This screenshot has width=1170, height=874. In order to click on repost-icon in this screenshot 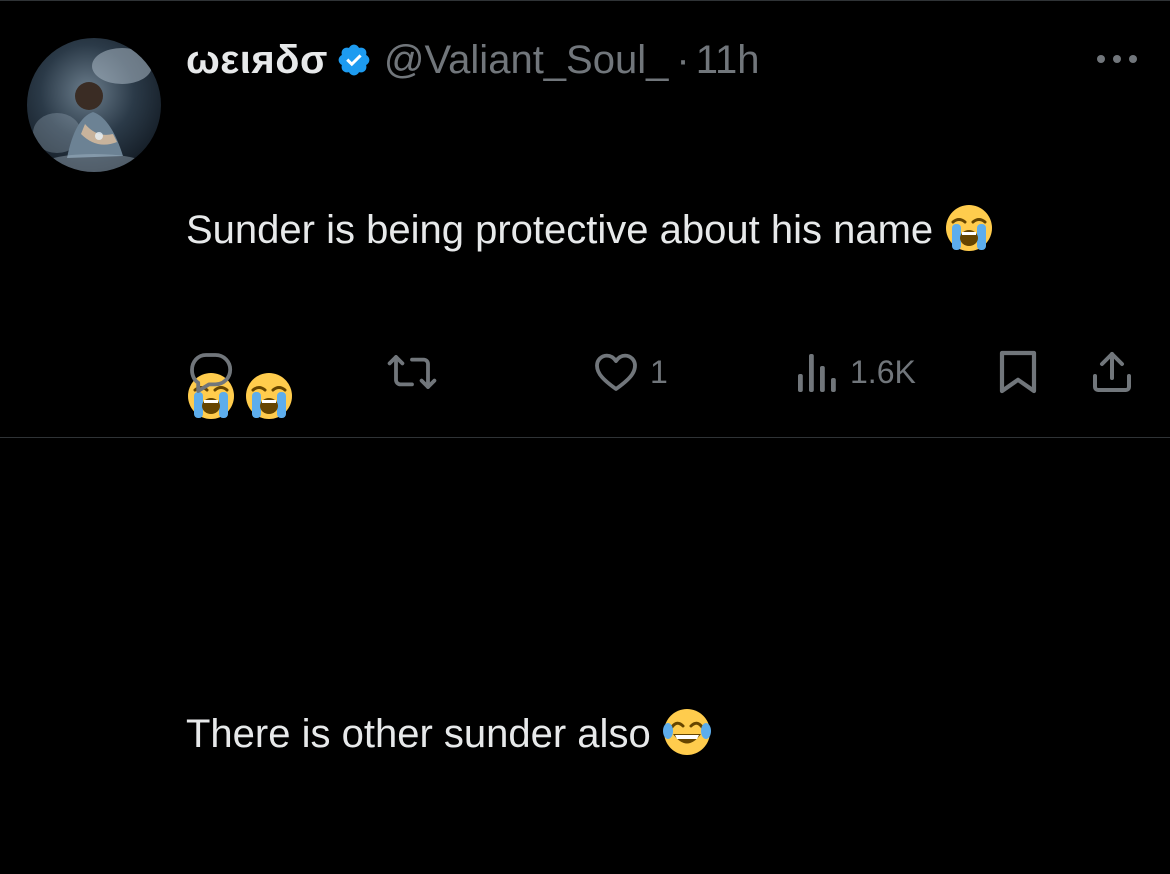, I will do `click(412, 372)`.